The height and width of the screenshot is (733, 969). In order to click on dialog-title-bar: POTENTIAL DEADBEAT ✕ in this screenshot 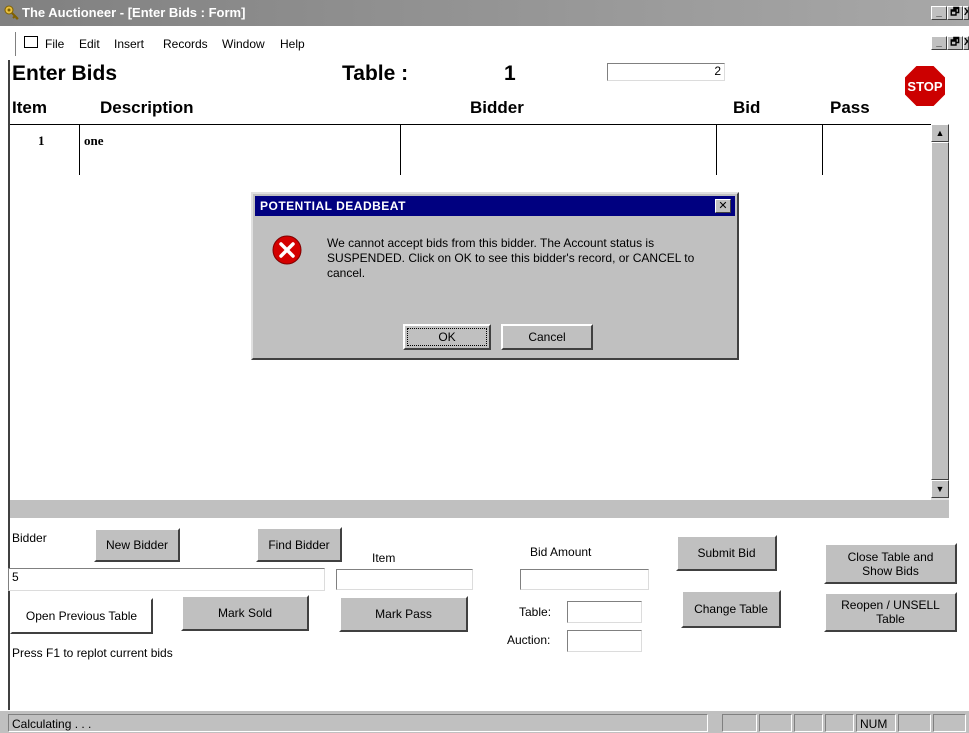, I will do `click(495, 206)`.